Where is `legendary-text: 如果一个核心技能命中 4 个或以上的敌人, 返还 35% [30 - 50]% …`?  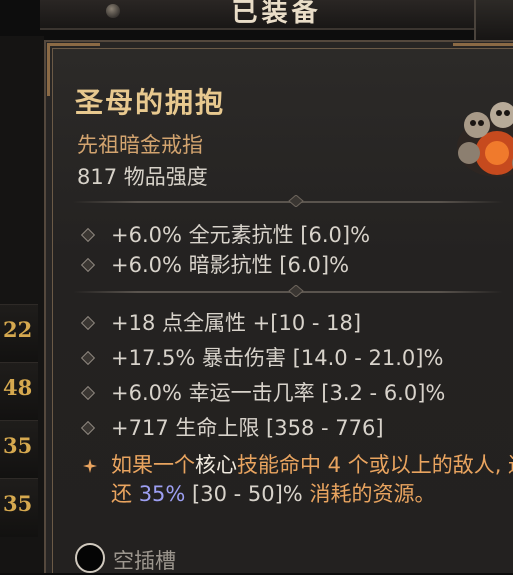 legendary-text: 如果一个核心技能命中 4 个或以上的敌人, 返还 35% [30 - 50]% … is located at coordinates (312, 479).